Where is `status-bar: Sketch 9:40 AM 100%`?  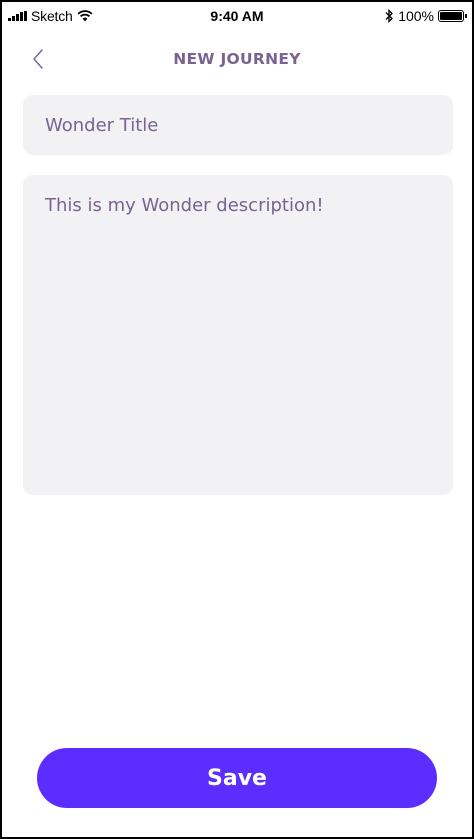
status-bar: Sketch 9:40 AM 100% is located at coordinates (237, 16).